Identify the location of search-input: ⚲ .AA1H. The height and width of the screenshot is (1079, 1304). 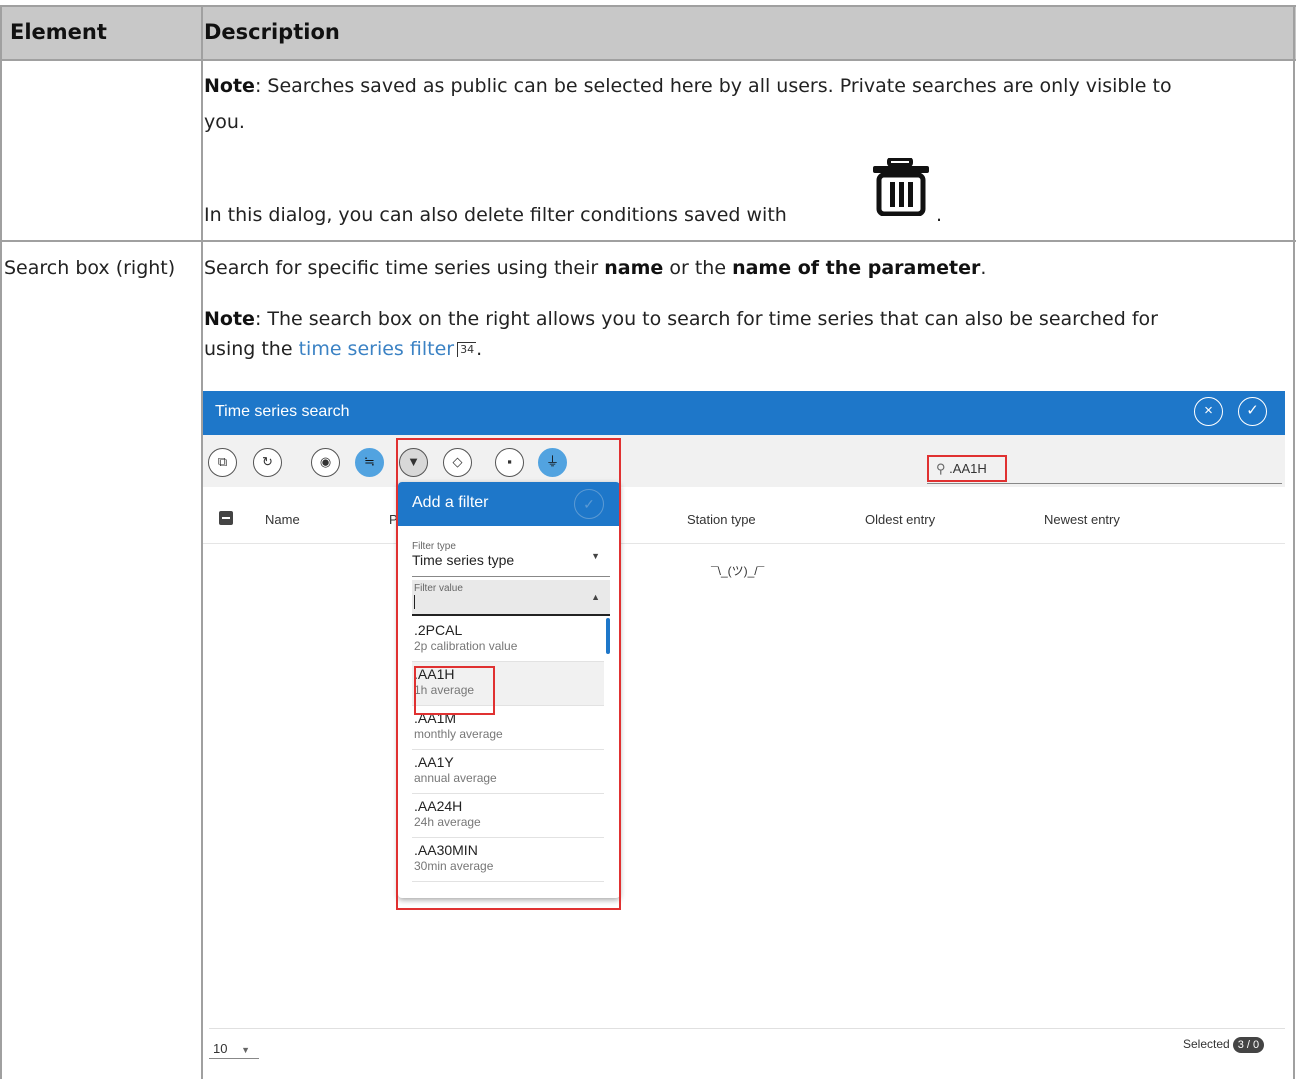
(967, 468).